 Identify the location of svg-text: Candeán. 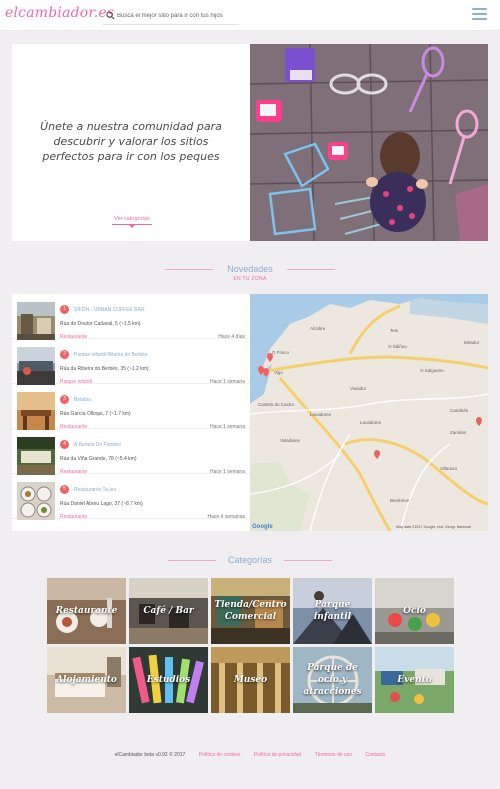
(459, 410).